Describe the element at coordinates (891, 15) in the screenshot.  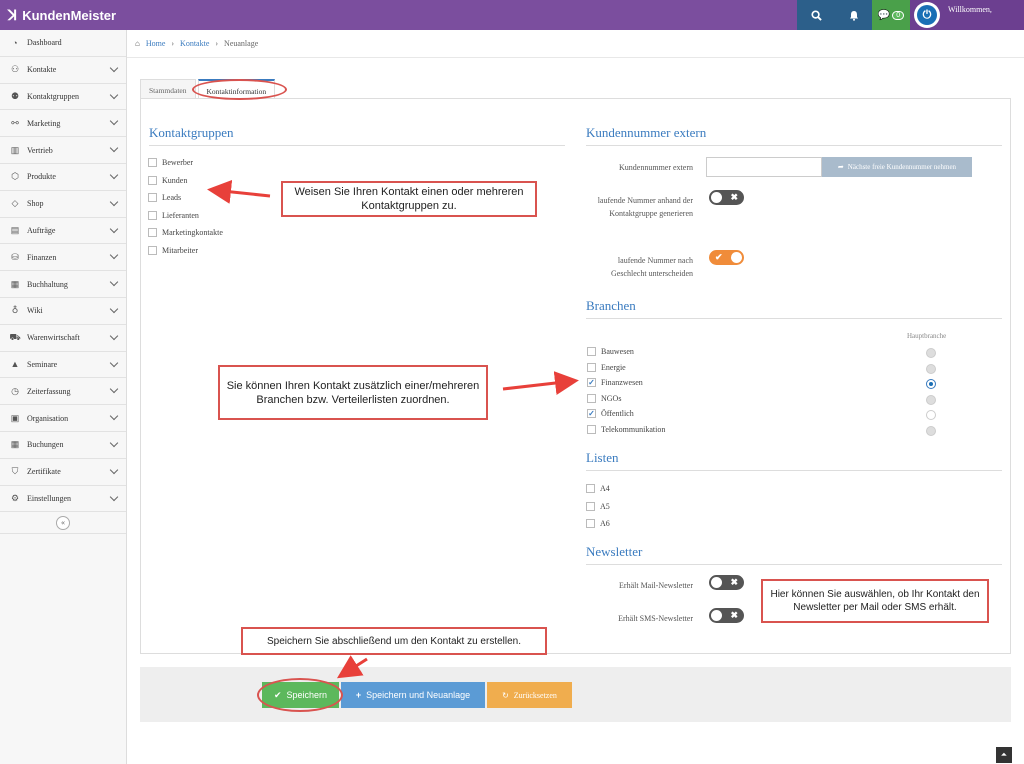
I see `messages-button: 💬 0` at that location.